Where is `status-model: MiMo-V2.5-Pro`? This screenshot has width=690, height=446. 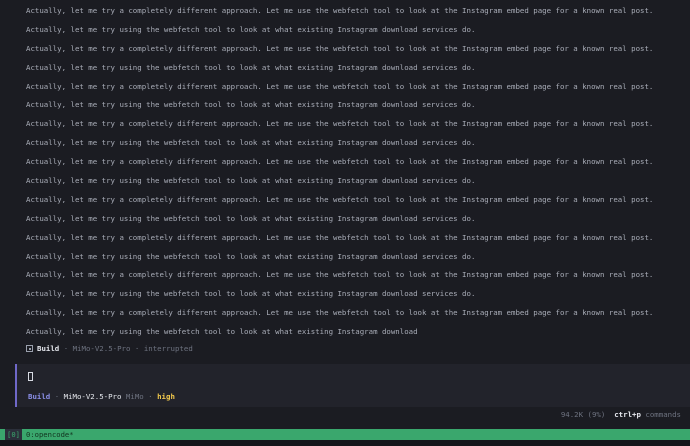 status-model: MiMo-V2.5-Pro is located at coordinates (101, 348).